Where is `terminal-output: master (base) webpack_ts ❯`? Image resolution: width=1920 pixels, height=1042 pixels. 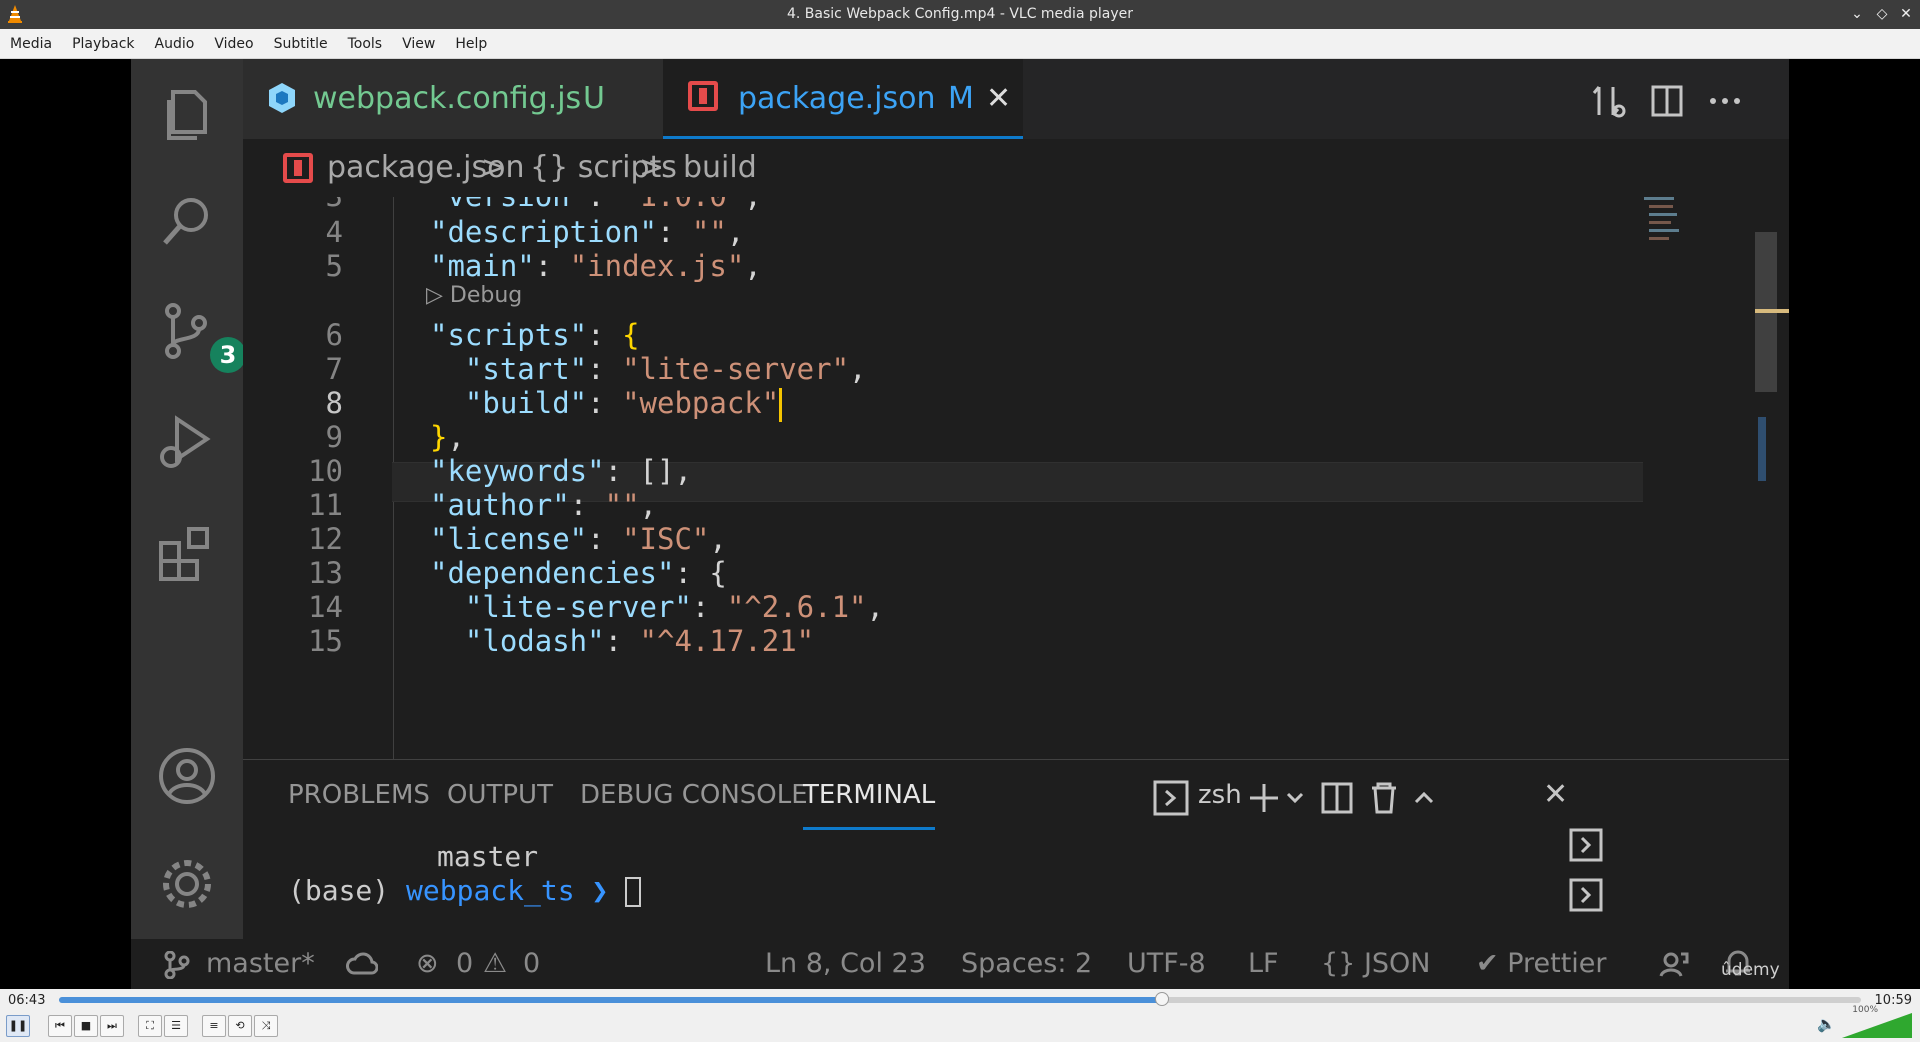
terminal-output: master (base) webpack_ts ❯ is located at coordinates (943, 884).